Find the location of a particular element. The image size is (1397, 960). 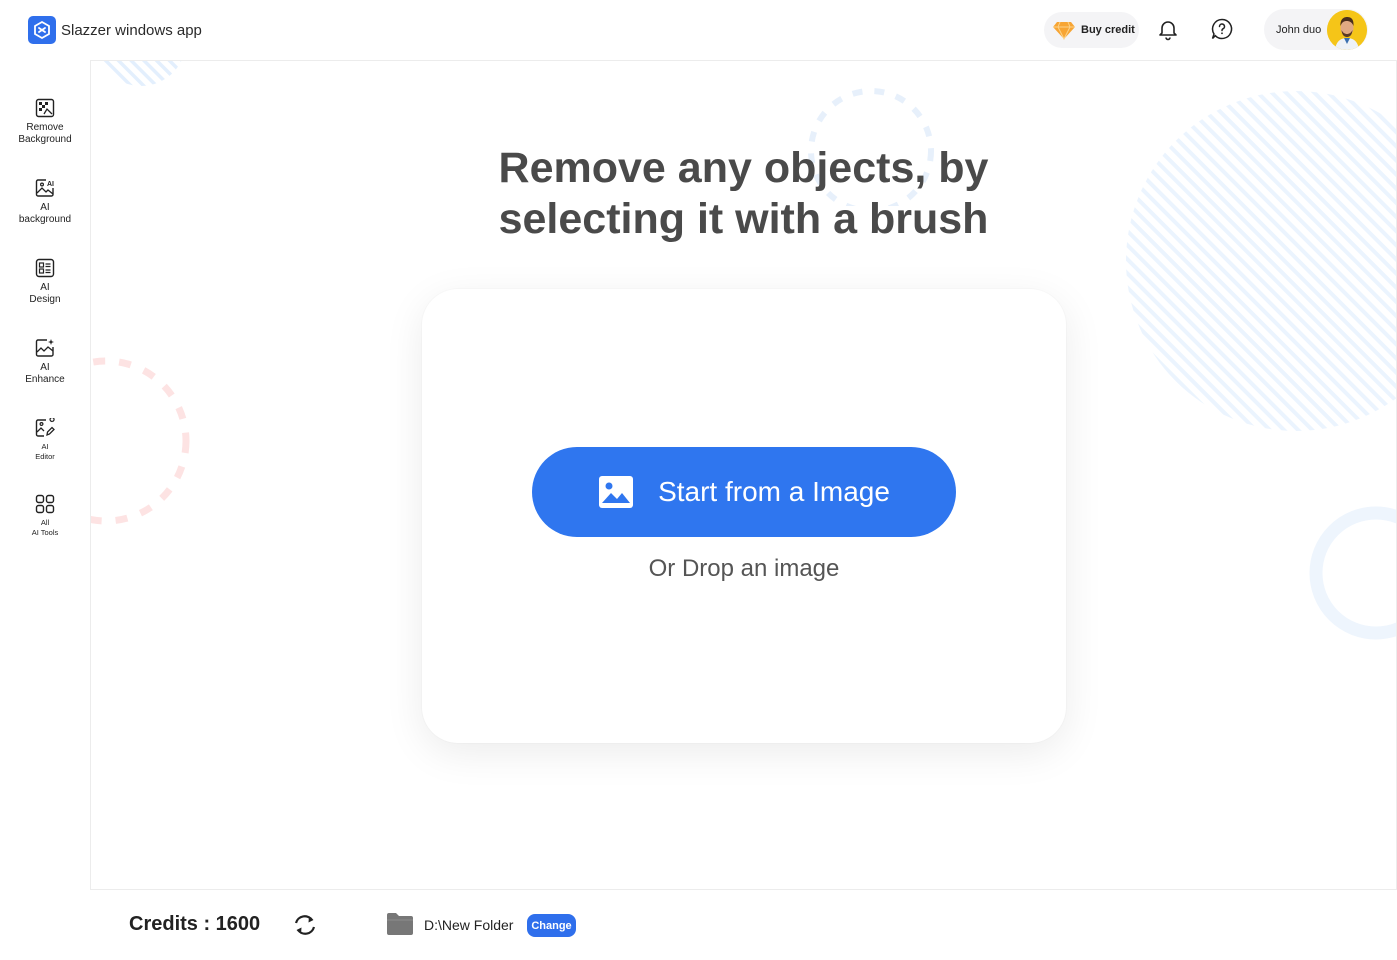

sidebar-item-label: AI Tools is located at coordinates (45, 532).